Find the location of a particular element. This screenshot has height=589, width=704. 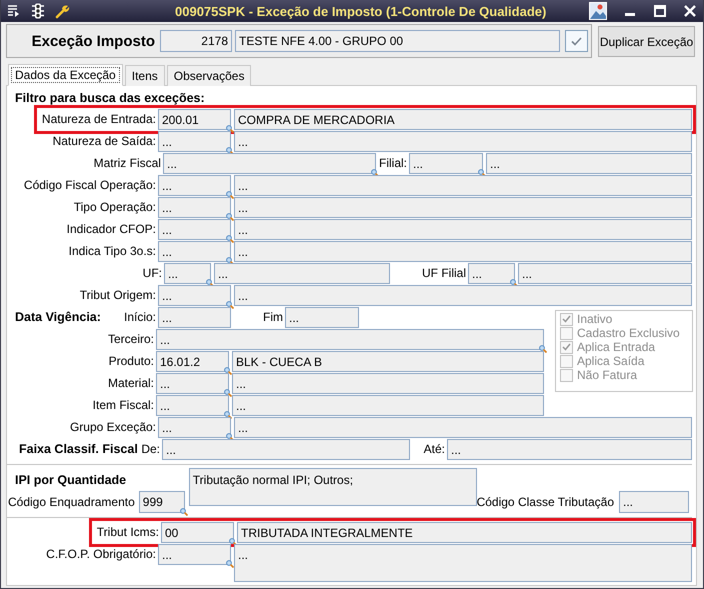

field-label: Código Classe Tributação is located at coordinates (545, 502).